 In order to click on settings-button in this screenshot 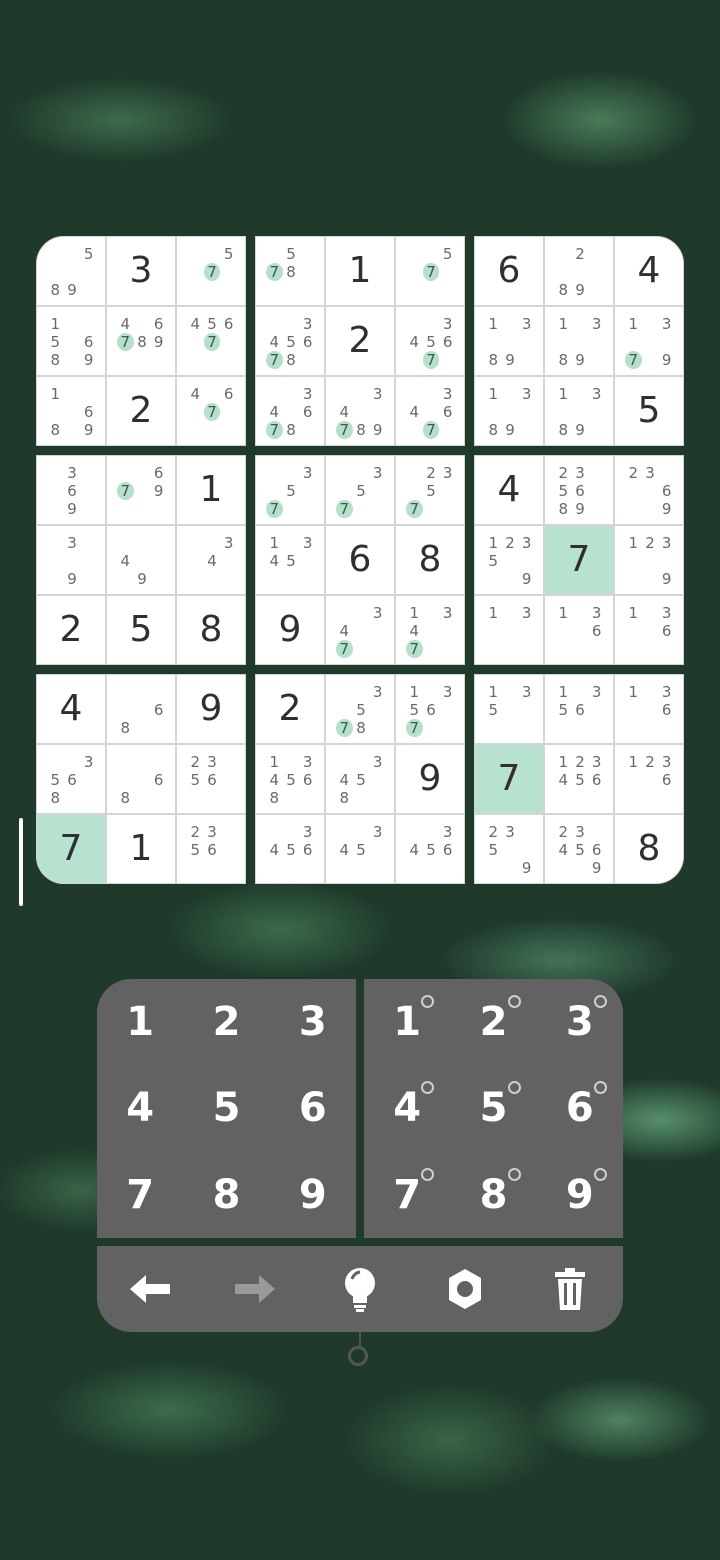, I will do `click(465, 1289)`.